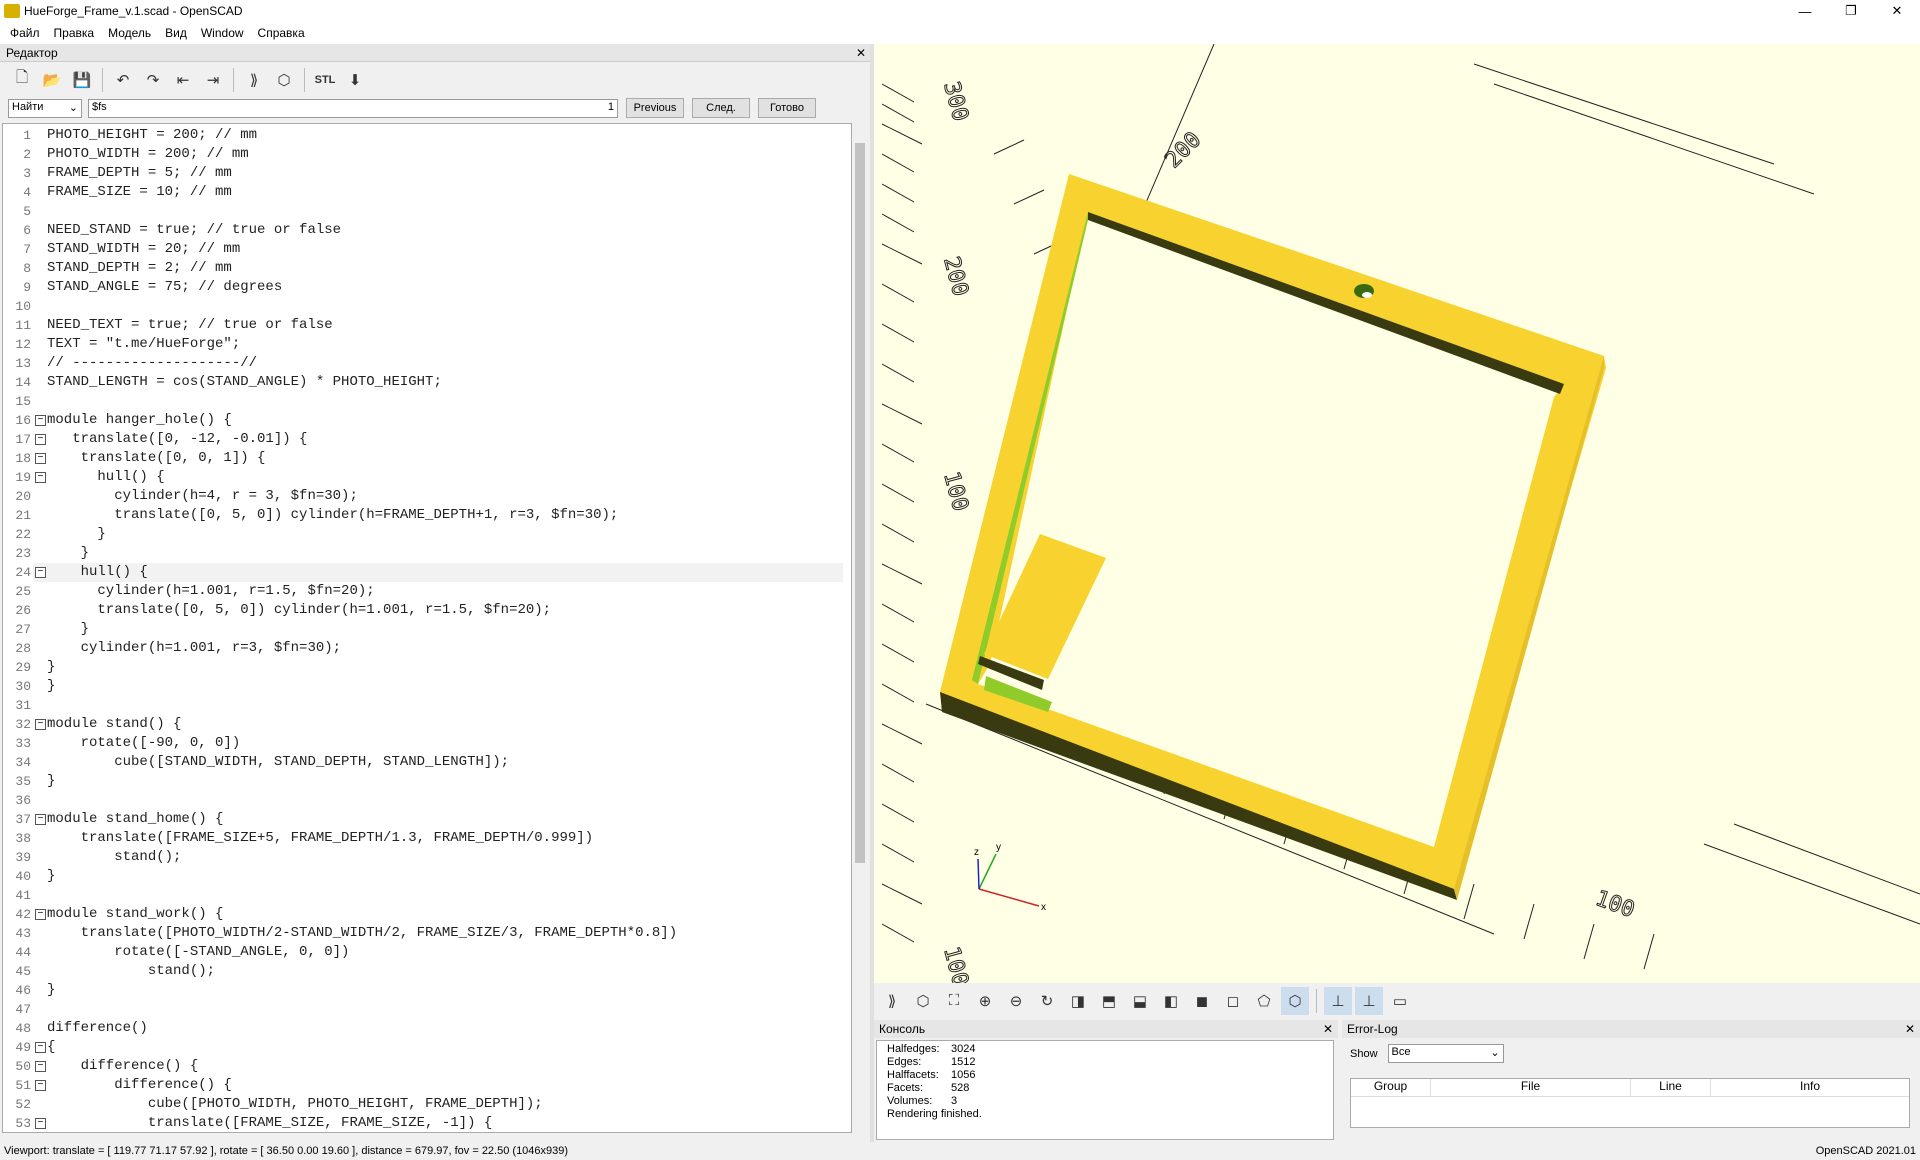 The width and height of the screenshot is (1920, 1160). Describe the element at coordinates (139, 268) in the screenshot. I see `code-line: STAND_DEPTH = 2; // mm` at that location.